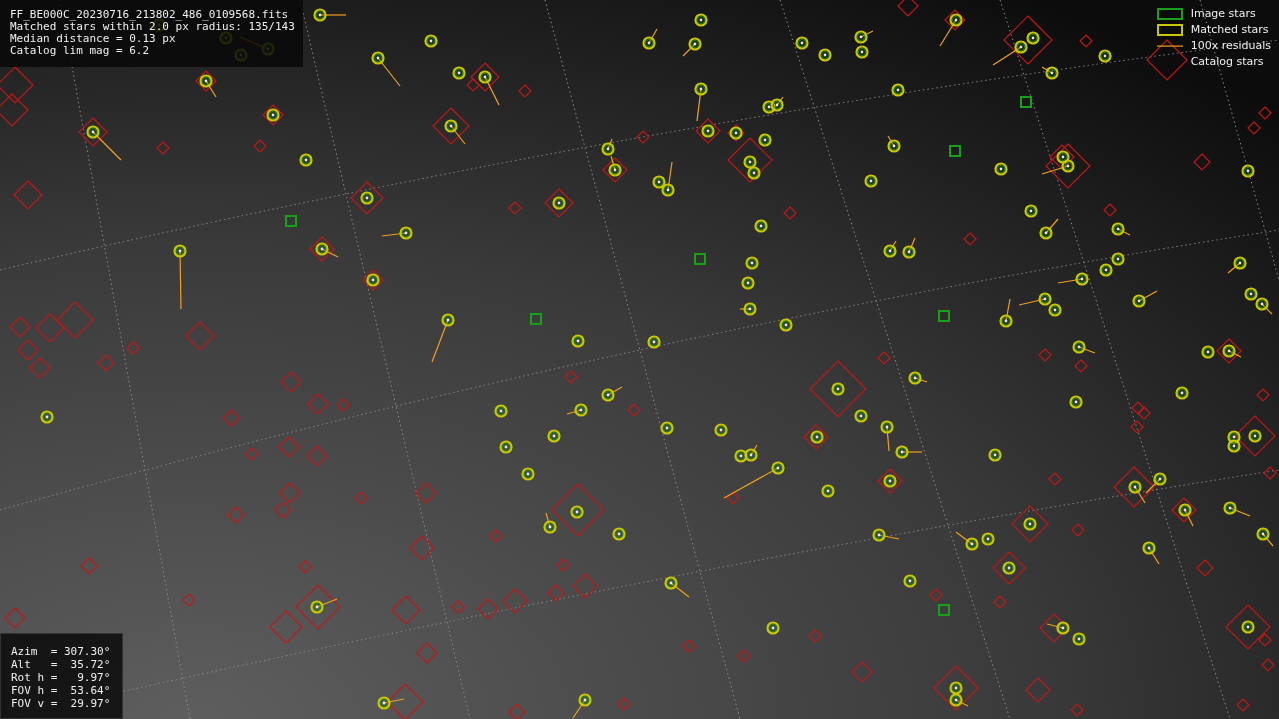  What do you see at coordinates (61, 678) in the screenshot?
I see `pointing-text: Rot h = 9.97°` at bounding box center [61, 678].